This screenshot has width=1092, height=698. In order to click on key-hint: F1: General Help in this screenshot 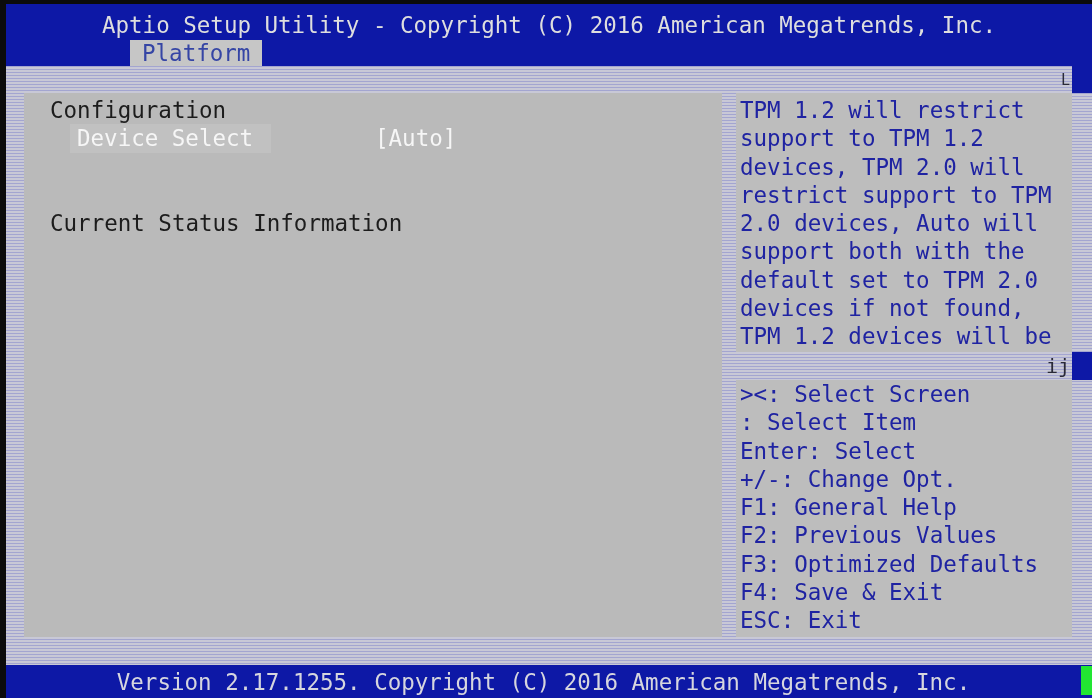, I will do `click(848, 507)`.